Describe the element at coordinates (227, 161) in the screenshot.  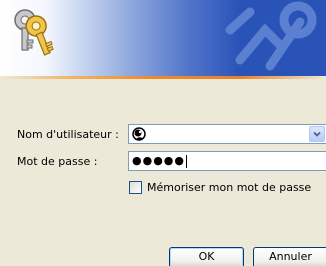
I see `password-field: ●●●●●` at that location.